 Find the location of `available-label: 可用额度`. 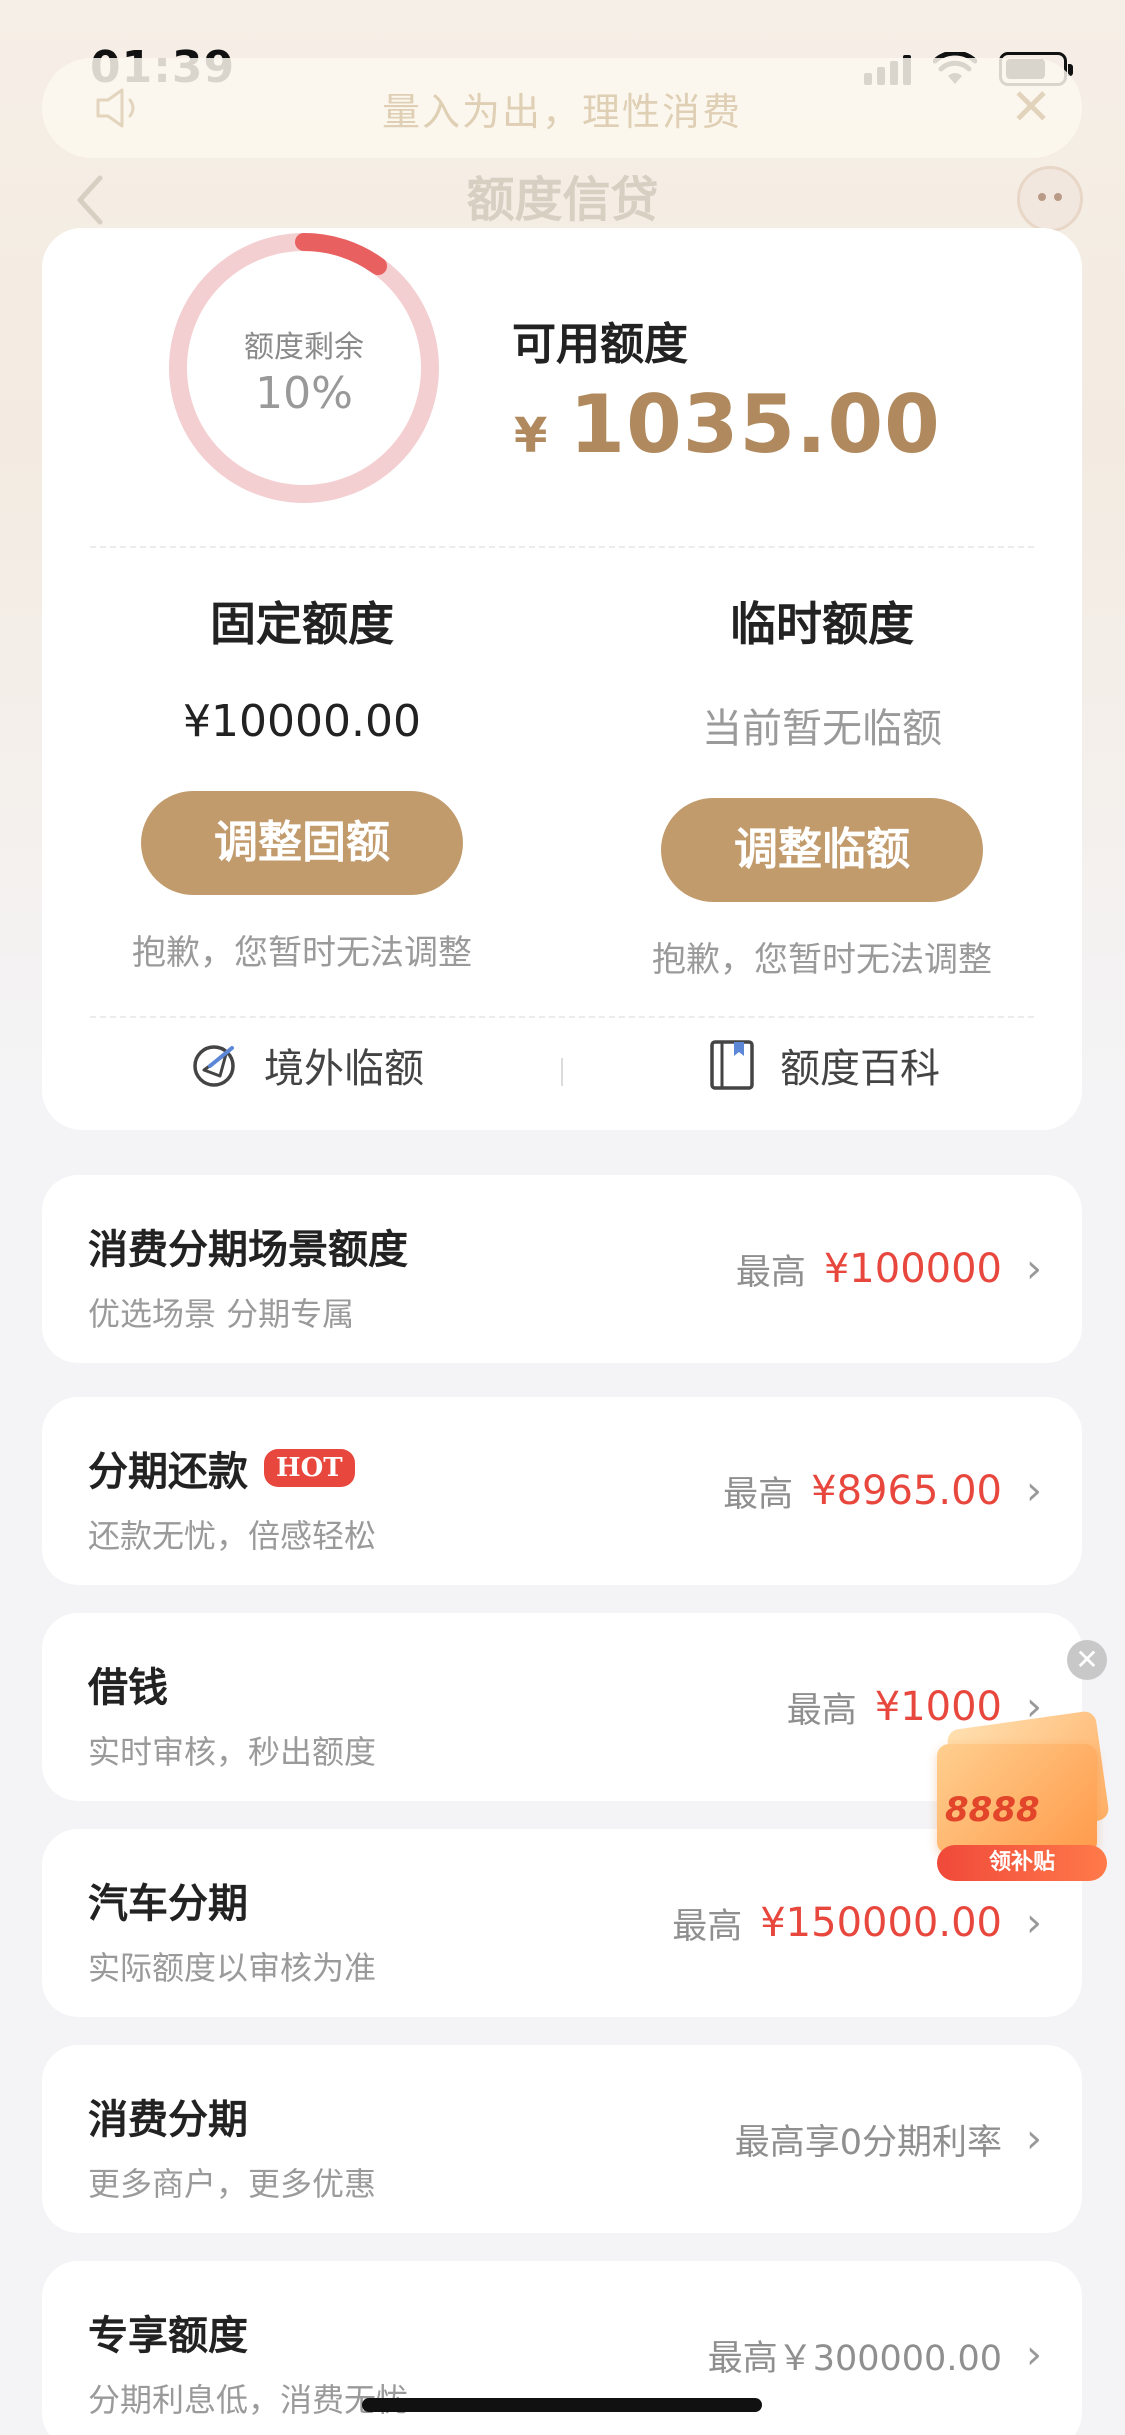

available-label: 可用额度 is located at coordinates (600, 344).